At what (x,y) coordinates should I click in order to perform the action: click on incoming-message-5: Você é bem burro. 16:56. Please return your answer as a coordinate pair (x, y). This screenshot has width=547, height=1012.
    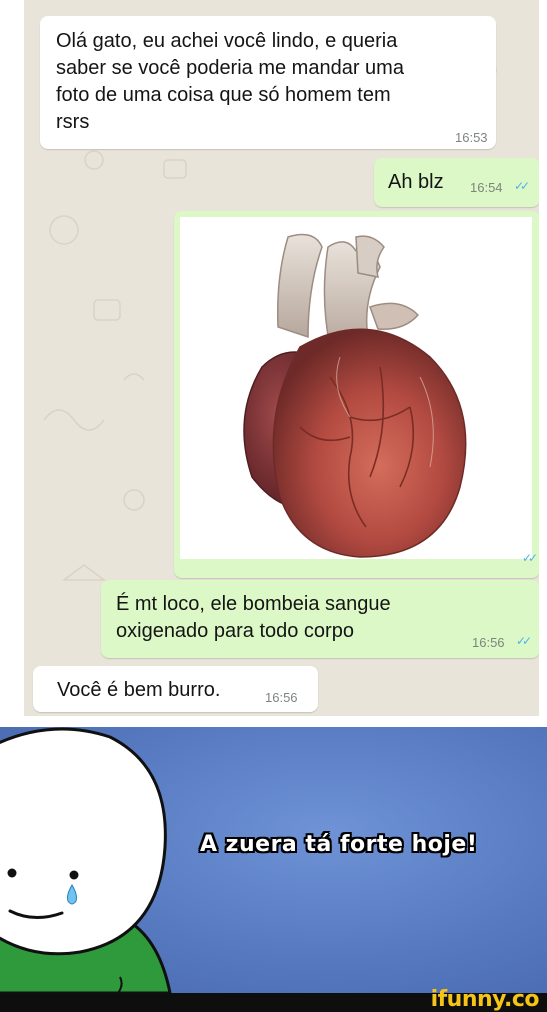
    Looking at the image, I should click on (175, 689).